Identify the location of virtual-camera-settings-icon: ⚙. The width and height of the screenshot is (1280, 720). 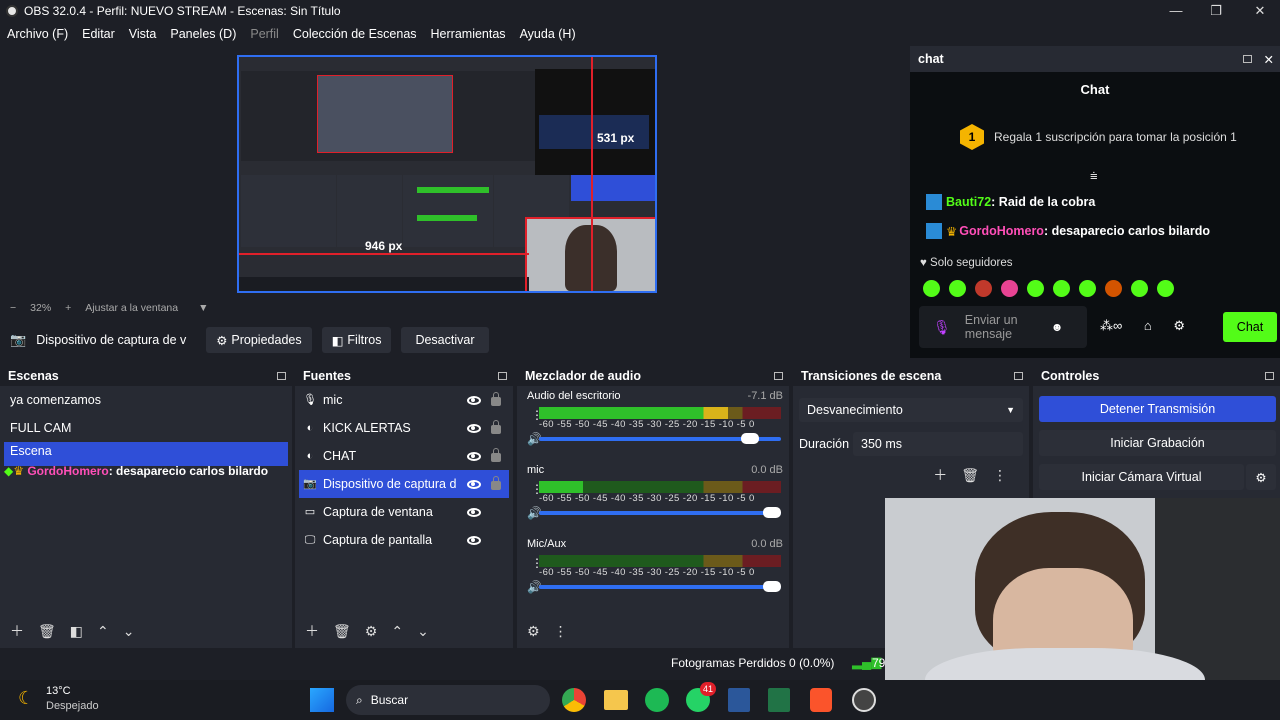
(1261, 477).